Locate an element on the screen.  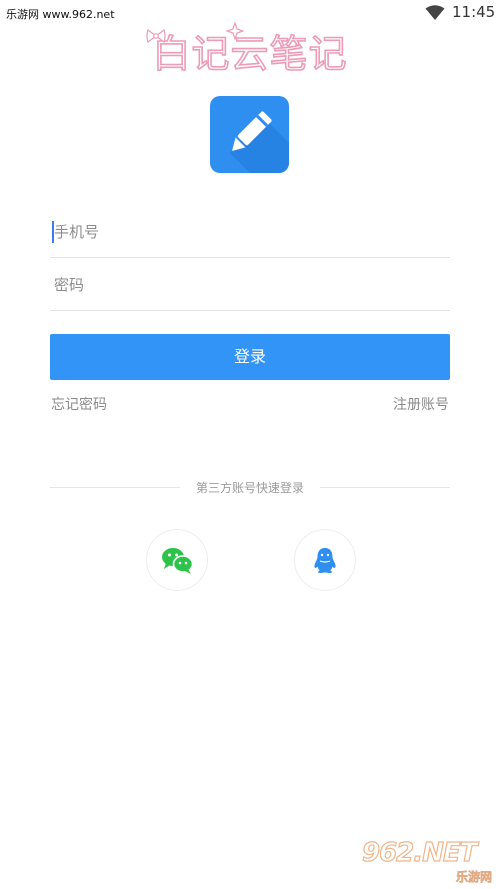
divider-right is located at coordinates (385, 487).